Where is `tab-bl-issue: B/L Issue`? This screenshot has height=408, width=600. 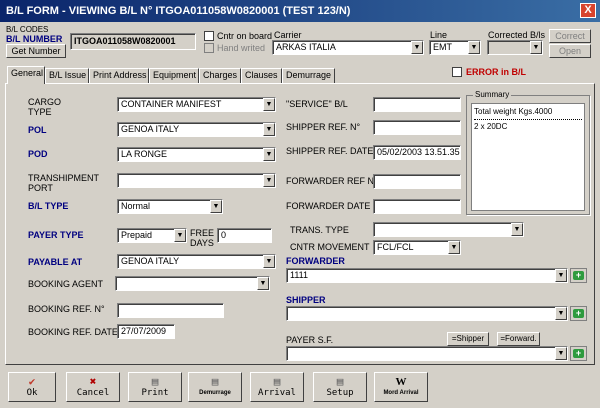
tab-bl-issue: B/L Issue is located at coordinates (67, 75).